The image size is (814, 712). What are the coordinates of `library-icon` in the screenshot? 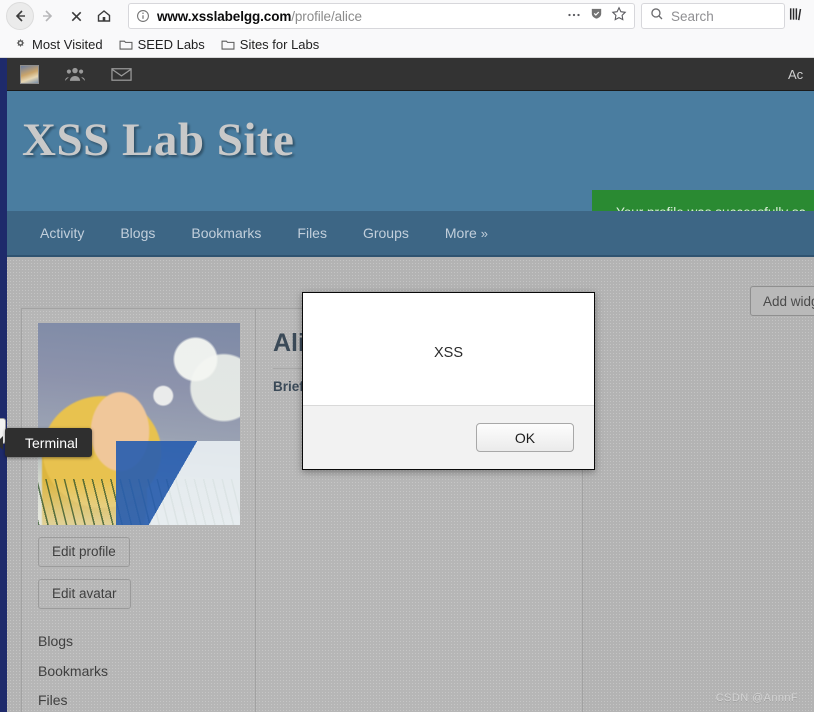 It's located at (798, 16).